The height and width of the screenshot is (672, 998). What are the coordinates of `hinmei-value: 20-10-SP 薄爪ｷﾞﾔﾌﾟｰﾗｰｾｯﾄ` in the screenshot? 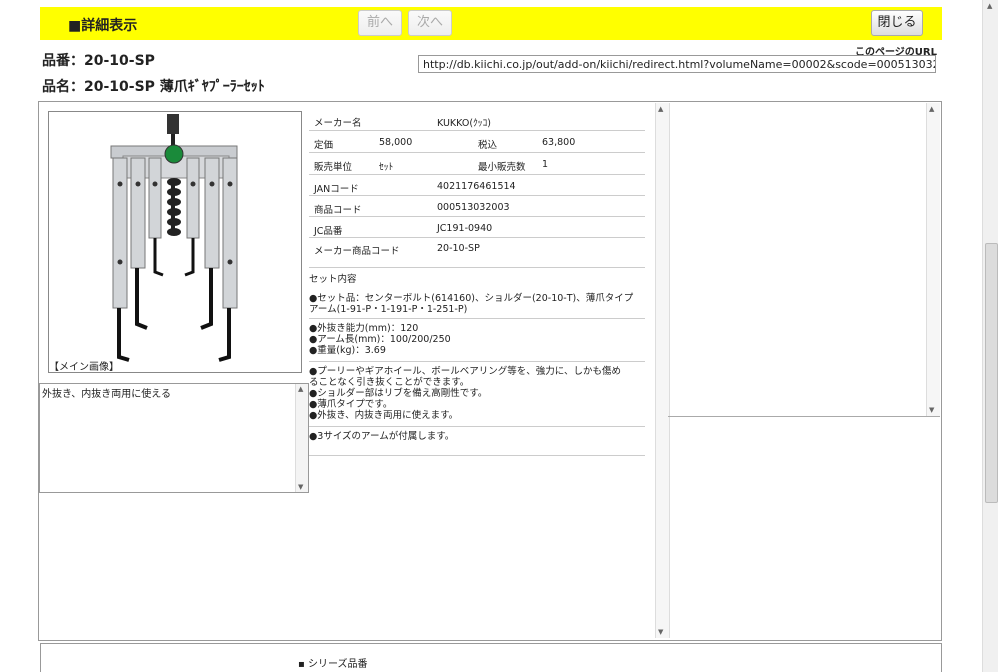 It's located at (174, 87).